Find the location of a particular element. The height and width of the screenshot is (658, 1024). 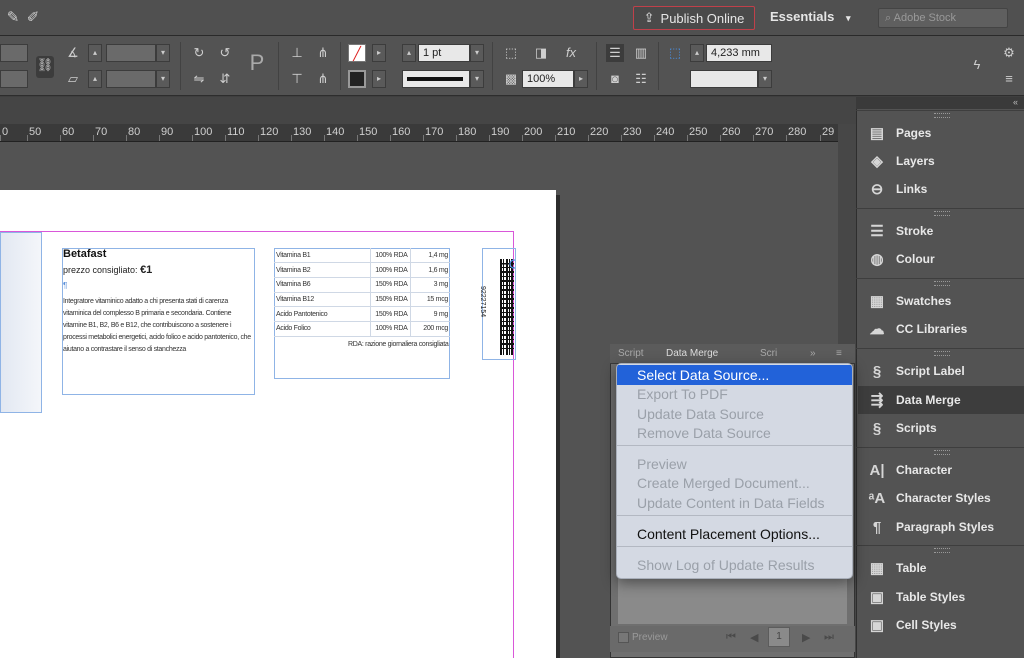

frame-style-field is located at coordinates (724, 79).